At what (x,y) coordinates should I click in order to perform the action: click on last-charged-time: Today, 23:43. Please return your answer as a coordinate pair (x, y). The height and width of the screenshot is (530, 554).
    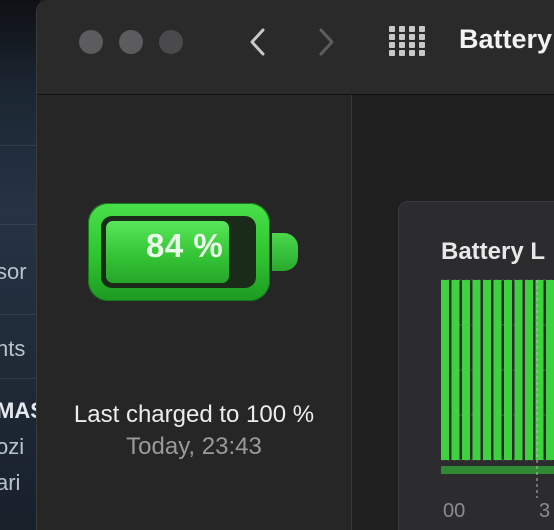
    Looking at the image, I should click on (194, 446).